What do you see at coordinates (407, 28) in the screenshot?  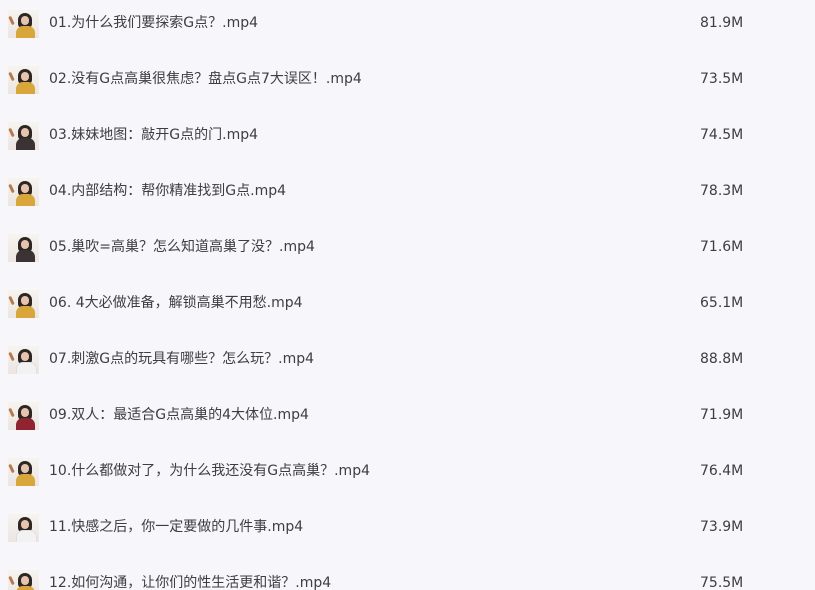 I see `file-row: 01.为什么我们要探索G点？.mp4 81.9M` at bounding box center [407, 28].